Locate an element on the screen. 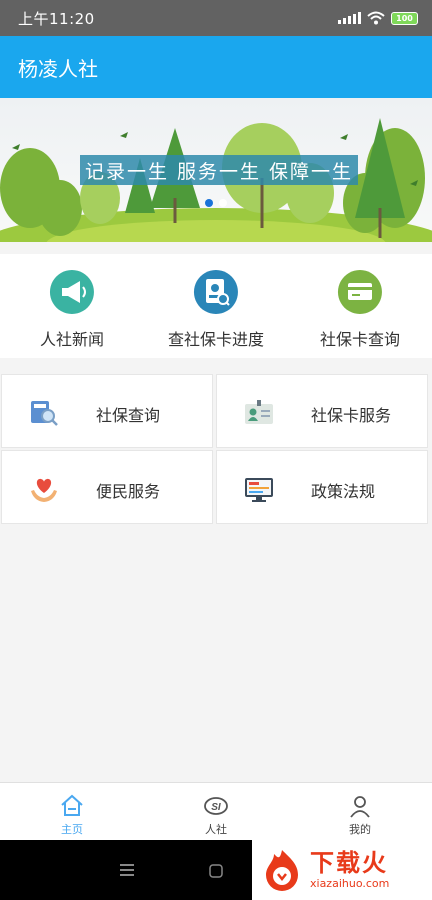 The height and width of the screenshot is (900, 432). shortcut-card-progress: 查社保卡进度 is located at coordinates (216, 306).